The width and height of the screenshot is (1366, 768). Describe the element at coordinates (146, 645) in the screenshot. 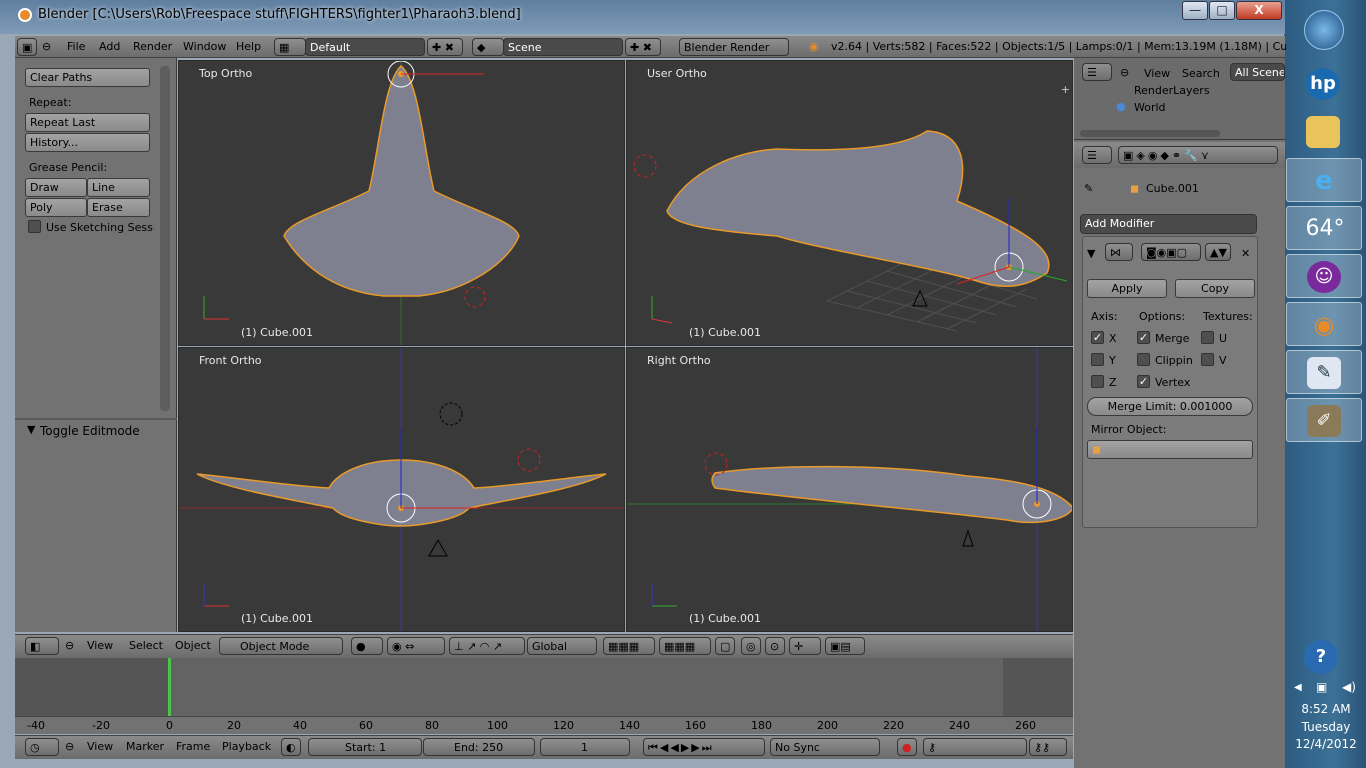

I see `menu-select: Select` at that location.